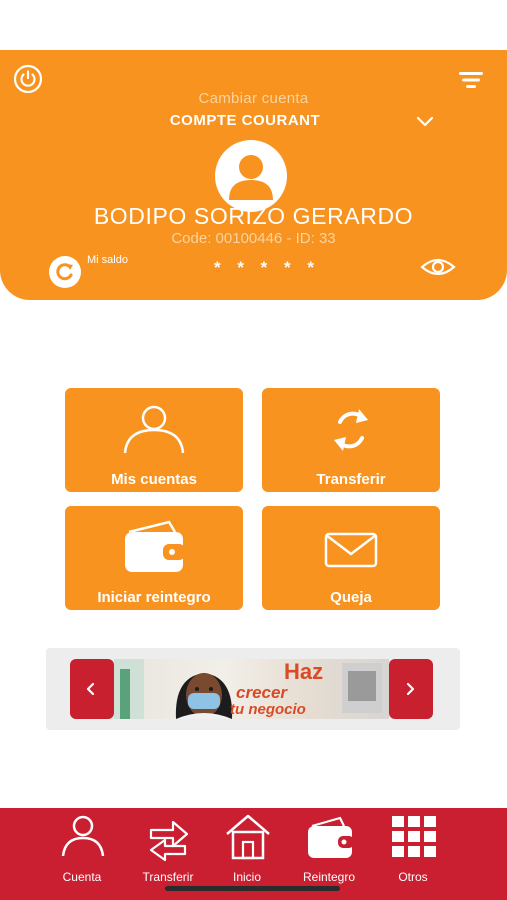 This screenshot has height=900, width=507. I want to click on banner-prev-button, so click(92, 689).